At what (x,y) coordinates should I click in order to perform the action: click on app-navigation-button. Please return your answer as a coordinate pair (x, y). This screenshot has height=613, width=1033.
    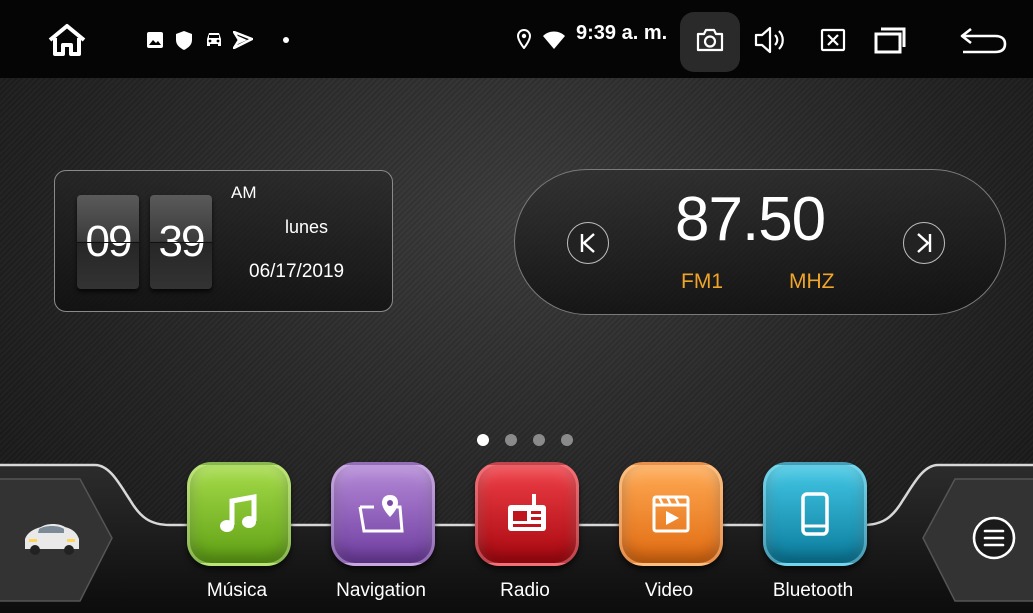
    Looking at the image, I should click on (383, 514).